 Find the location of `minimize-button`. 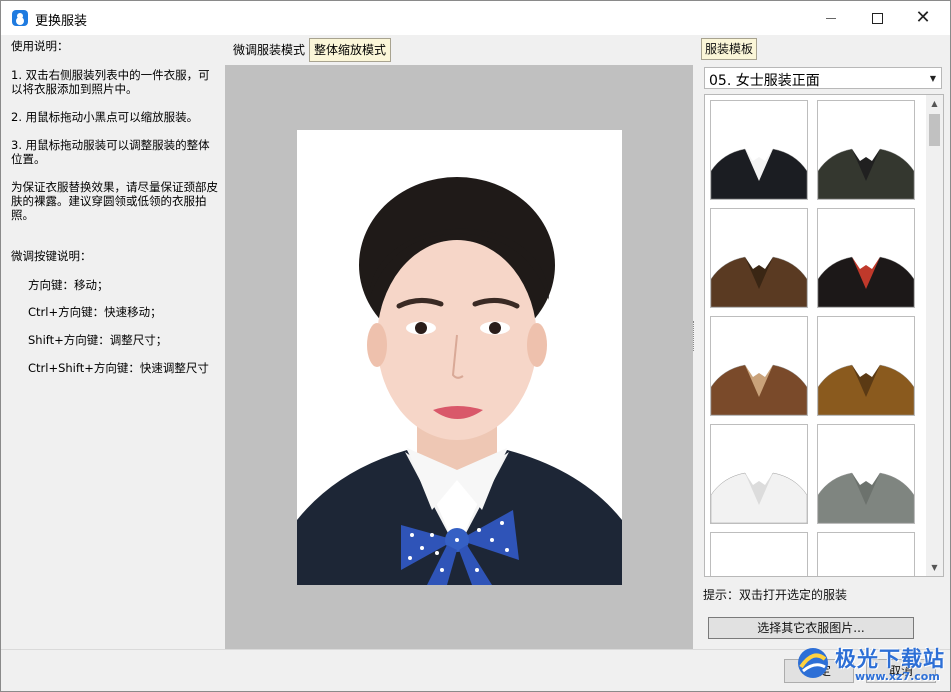

minimize-button is located at coordinates (831, 18).